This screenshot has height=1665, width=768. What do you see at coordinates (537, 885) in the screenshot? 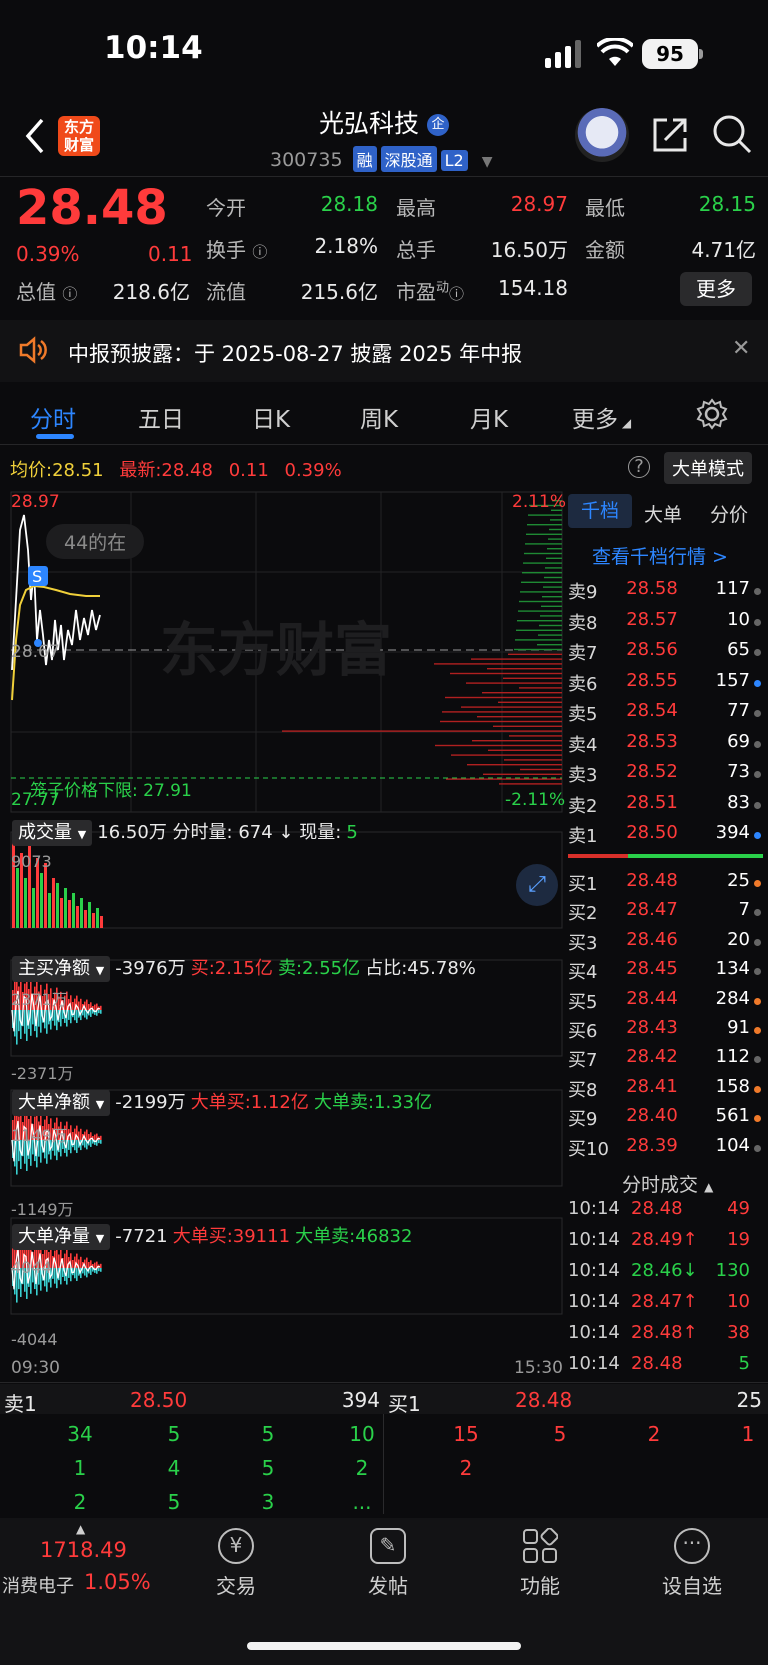
I see `expand-icon: ⤢` at bounding box center [537, 885].